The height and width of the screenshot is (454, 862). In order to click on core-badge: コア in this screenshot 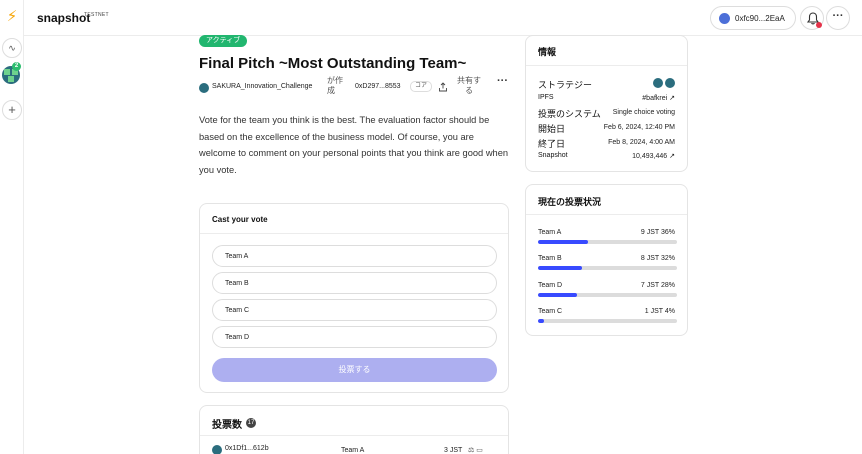, I will do `click(421, 86)`.